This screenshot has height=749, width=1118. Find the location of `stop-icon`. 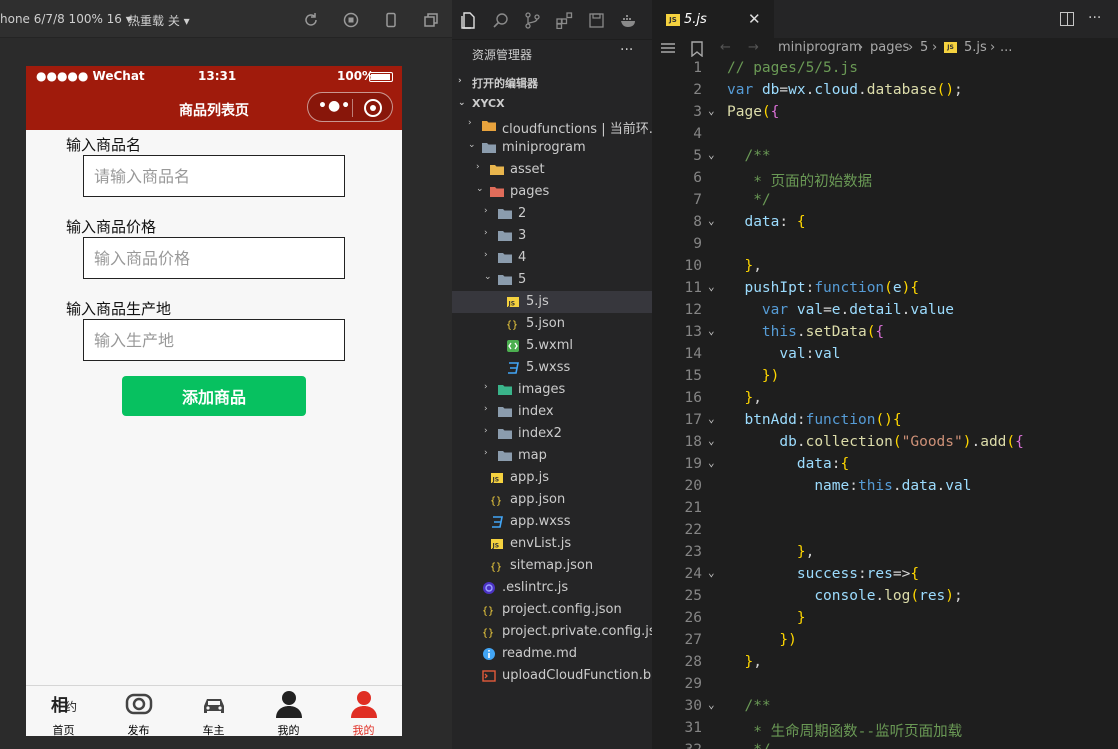

stop-icon is located at coordinates (351, 20).